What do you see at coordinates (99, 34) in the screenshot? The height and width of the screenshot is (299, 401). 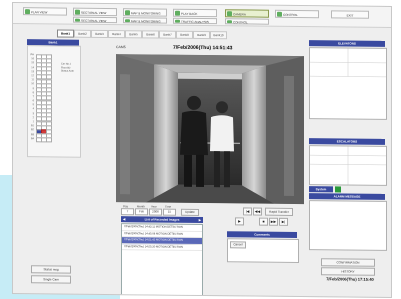 I see `tab-bank3: Bank3` at bounding box center [99, 34].